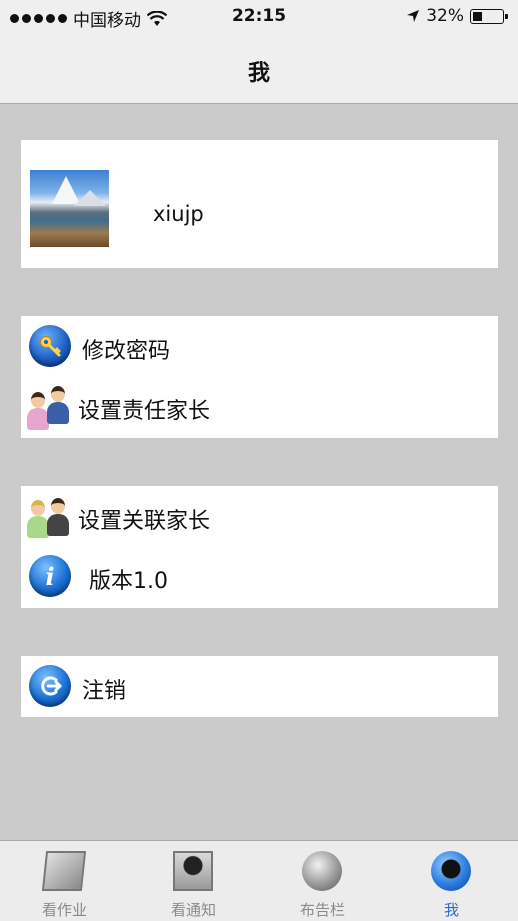  I want to click on key-icon, so click(50, 346).